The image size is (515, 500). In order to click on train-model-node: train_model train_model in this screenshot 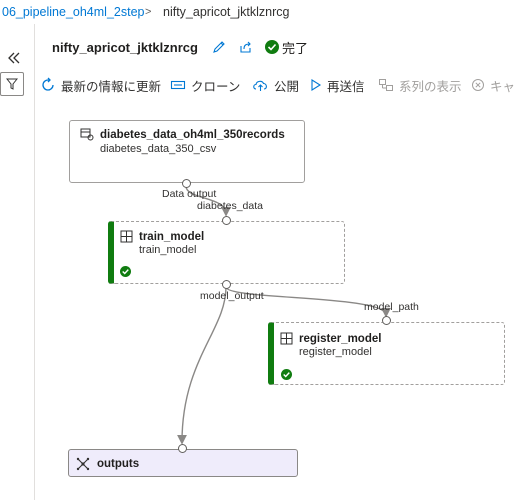, I will do `click(226, 252)`.